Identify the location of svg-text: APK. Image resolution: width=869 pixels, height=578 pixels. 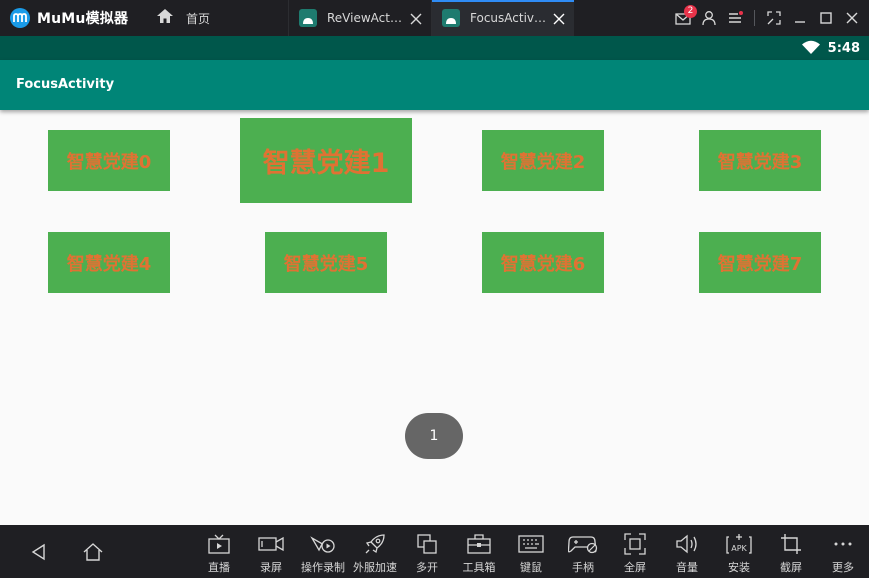
(739, 548).